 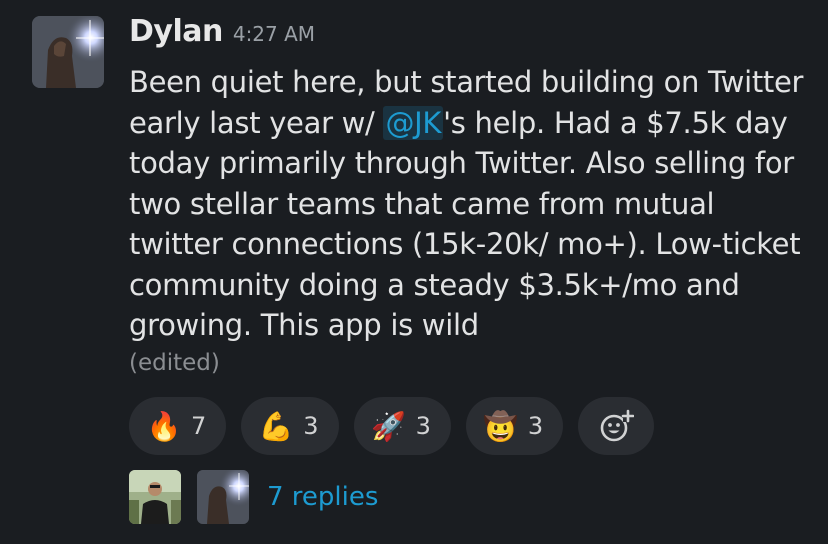 I want to click on add-reaction-icon, so click(x=617, y=425).